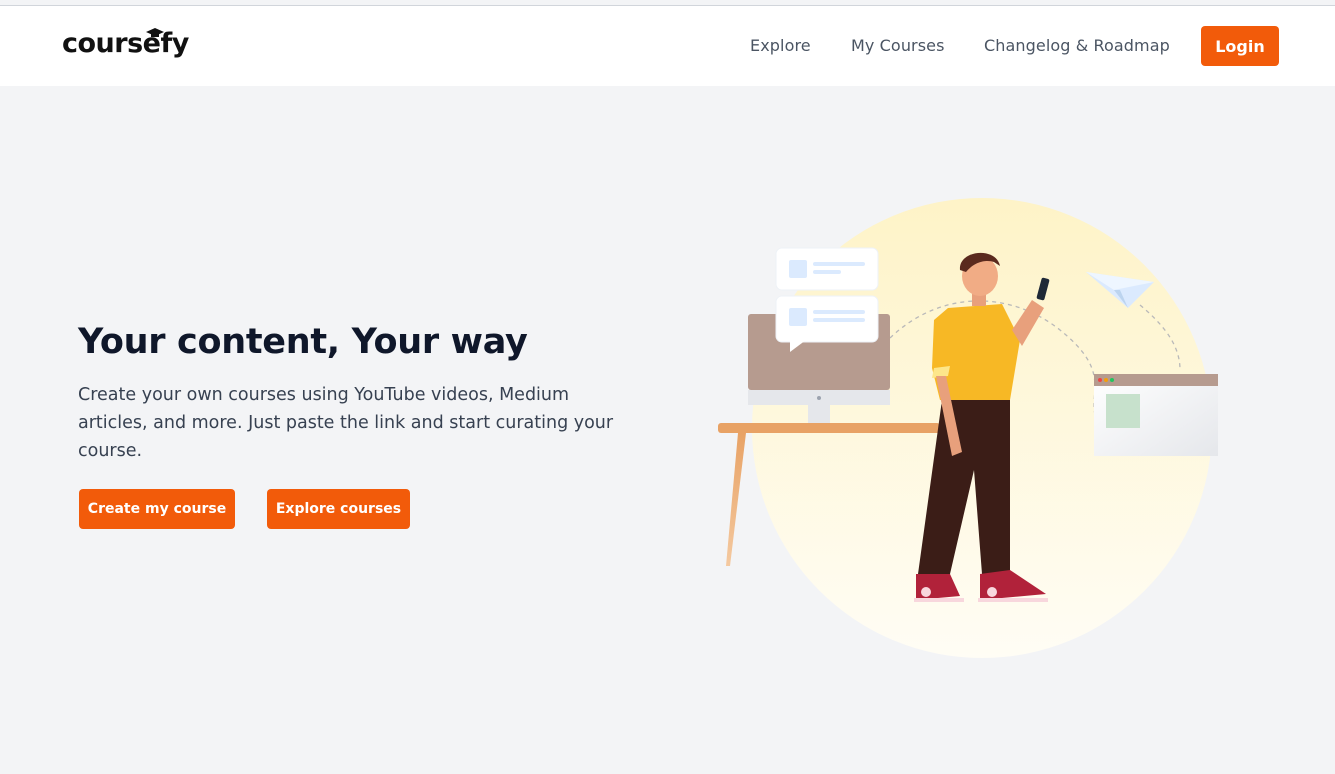 The width and height of the screenshot is (1335, 774). Describe the element at coordinates (827, 269) in the screenshot. I see `chat-bubble-top` at that location.